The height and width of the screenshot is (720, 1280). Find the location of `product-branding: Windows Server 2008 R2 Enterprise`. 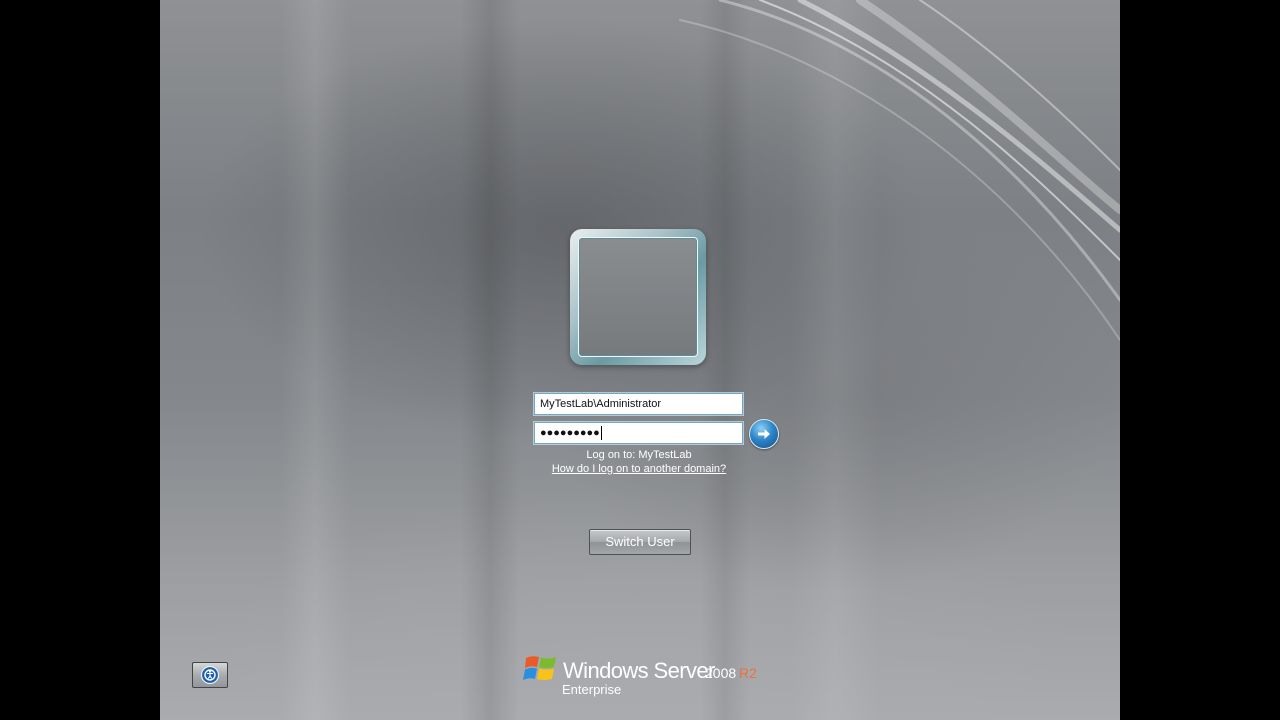

product-branding: Windows Server 2008 R2 Enterprise is located at coordinates (643, 676).